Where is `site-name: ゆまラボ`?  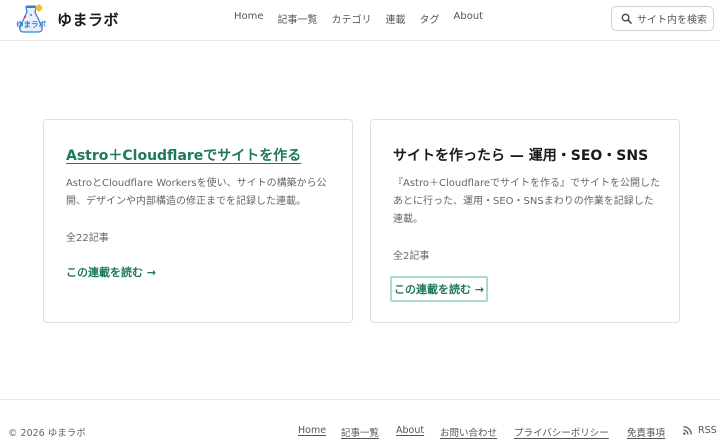
site-name: ゆまラボ is located at coordinates (88, 19).